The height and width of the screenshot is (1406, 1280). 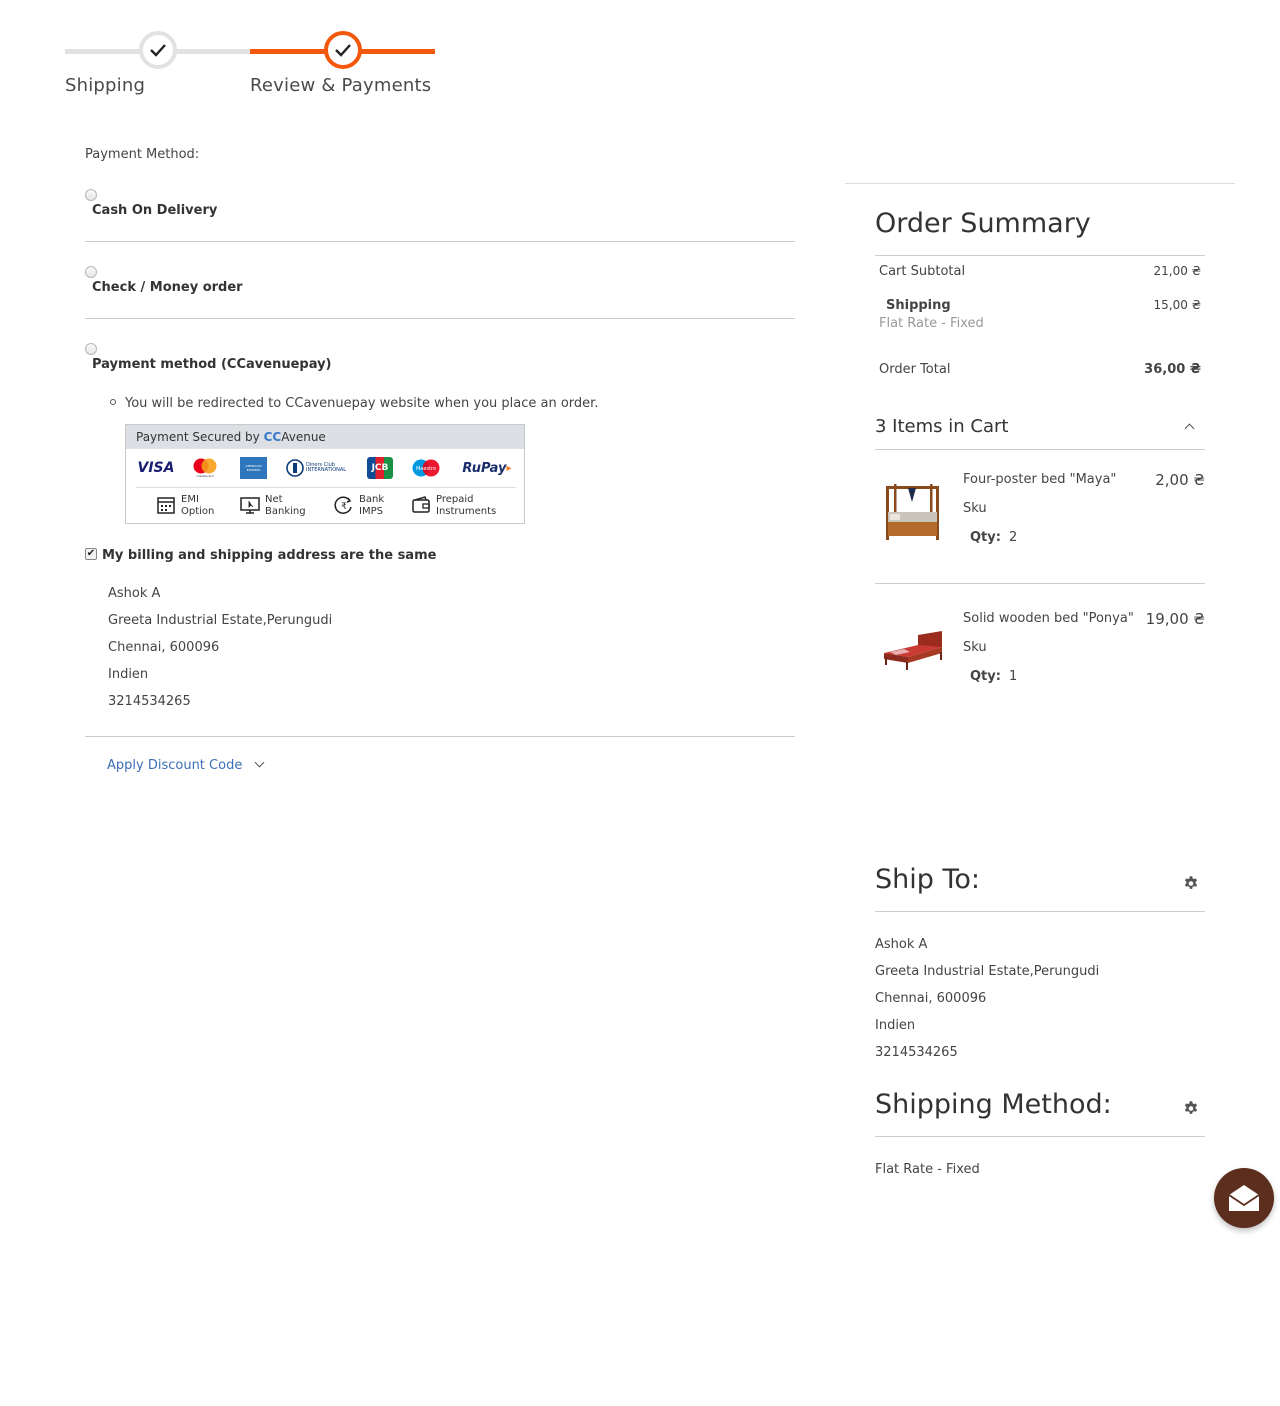 What do you see at coordinates (134, 593) in the screenshot?
I see `billing-name: Ashok A` at bounding box center [134, 593].